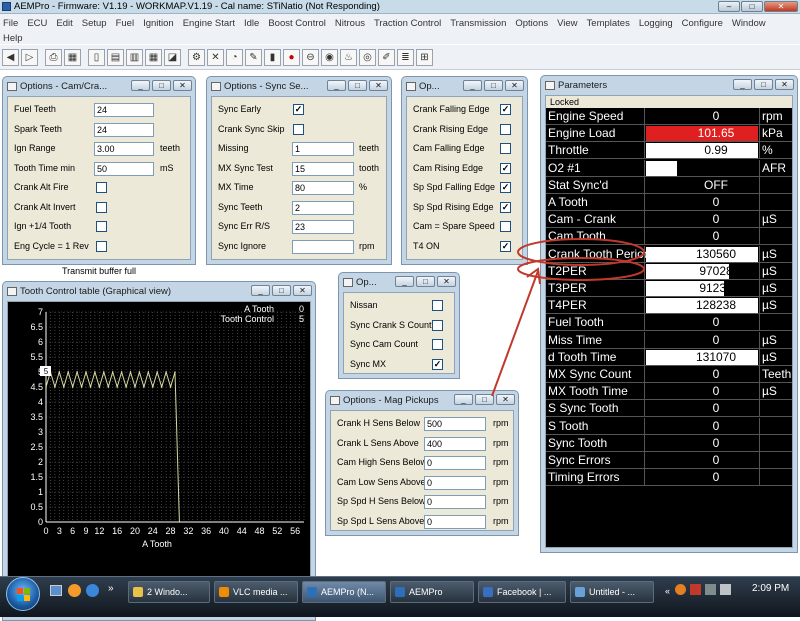  Describe the element at coordinates (710, 589) in the screenshot. I see `network-icon` at that location.